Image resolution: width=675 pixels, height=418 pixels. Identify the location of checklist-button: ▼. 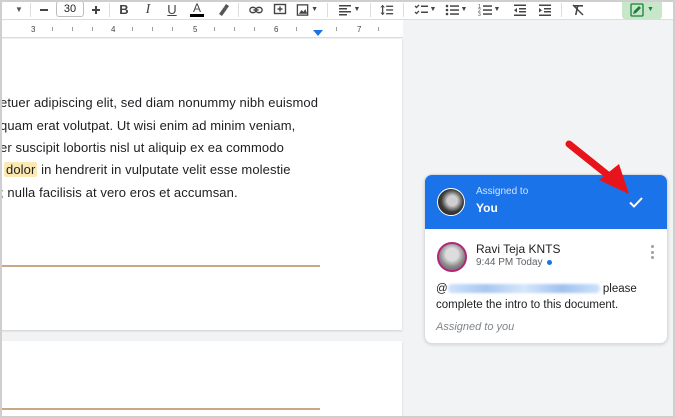
(425, 9).